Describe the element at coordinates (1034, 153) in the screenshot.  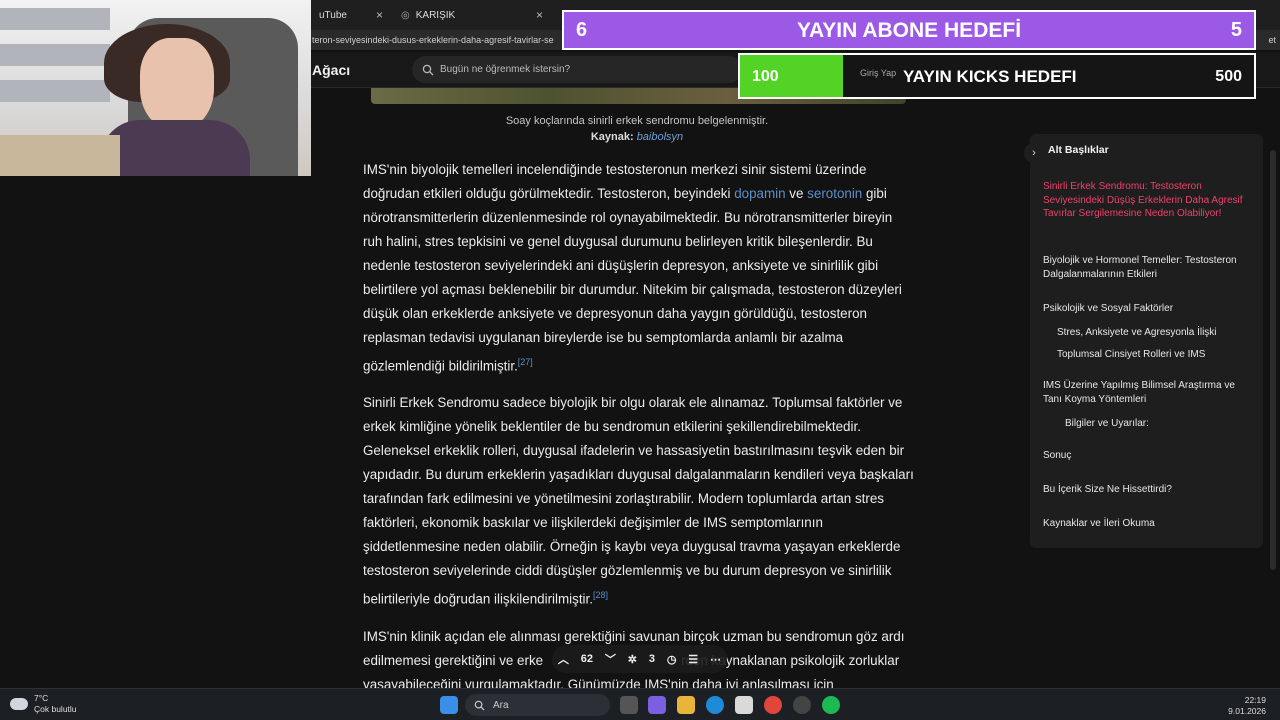
I see `chevron-right-icon: ›` at that location.